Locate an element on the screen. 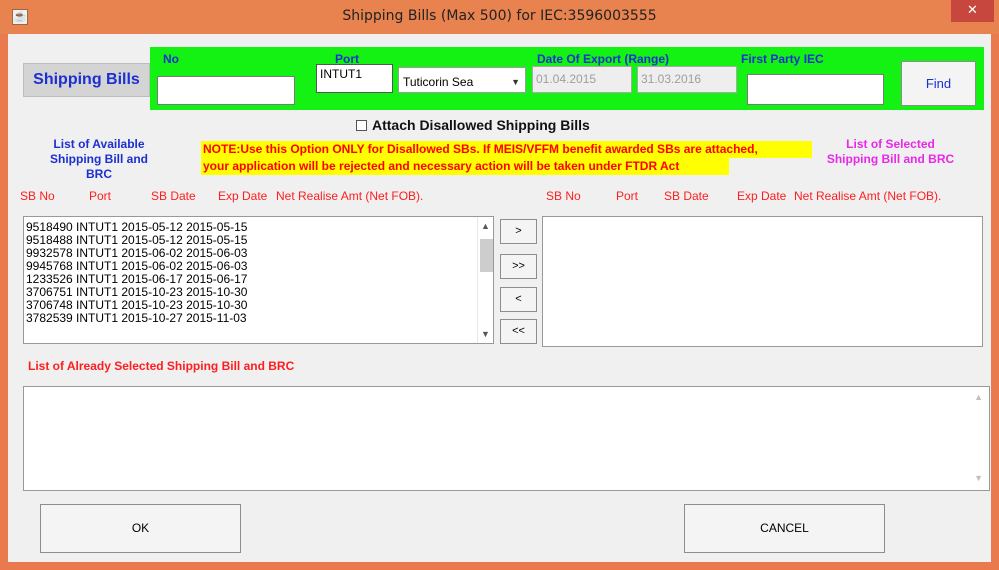  close-button: ✕ is located at coordinates (972, 11).